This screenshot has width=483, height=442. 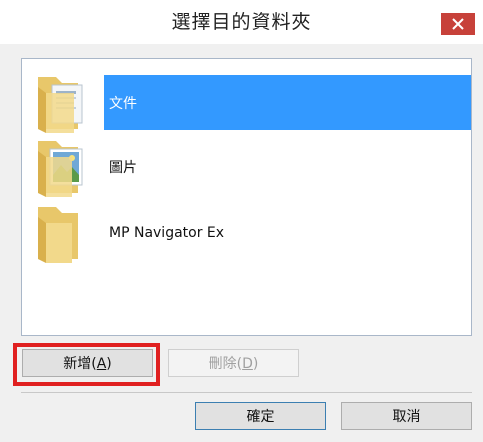 I want to click on folder-item-documents-label-area: 文件, so click(x=287, y=102).